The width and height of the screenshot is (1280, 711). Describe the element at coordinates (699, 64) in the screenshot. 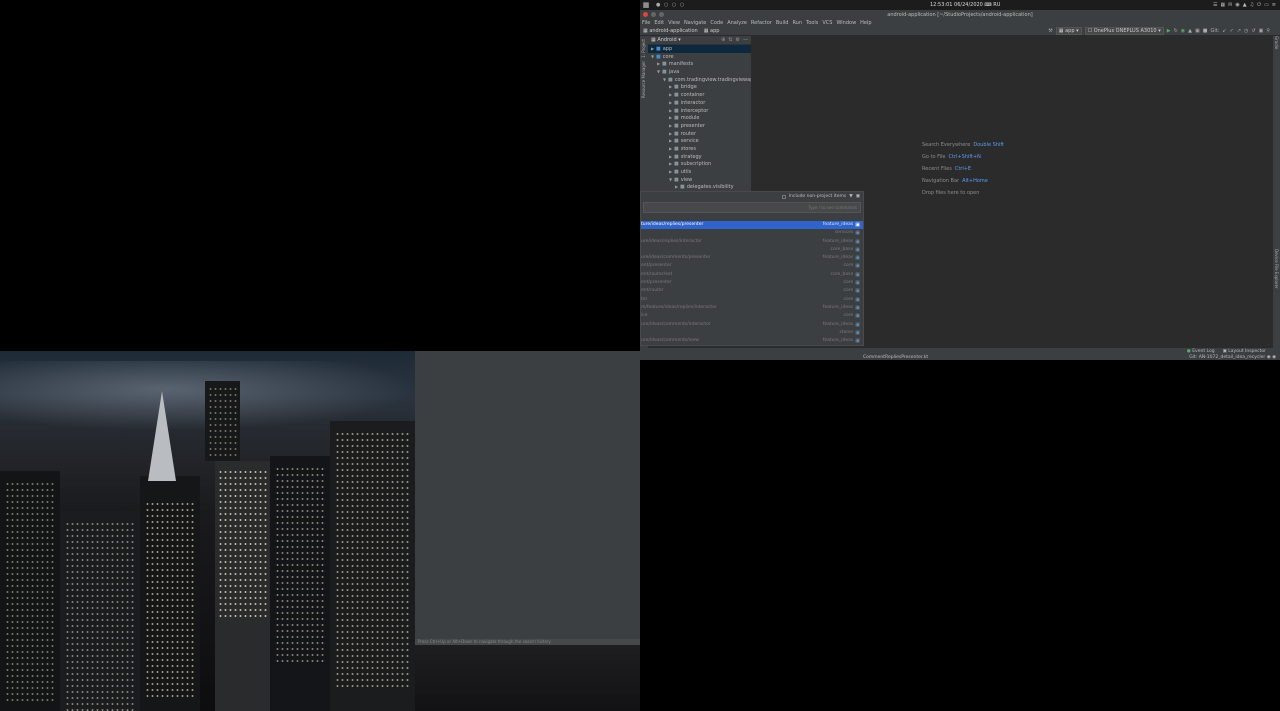

I see `tree-item-manifests: ▶ ■ manifests` at that location.